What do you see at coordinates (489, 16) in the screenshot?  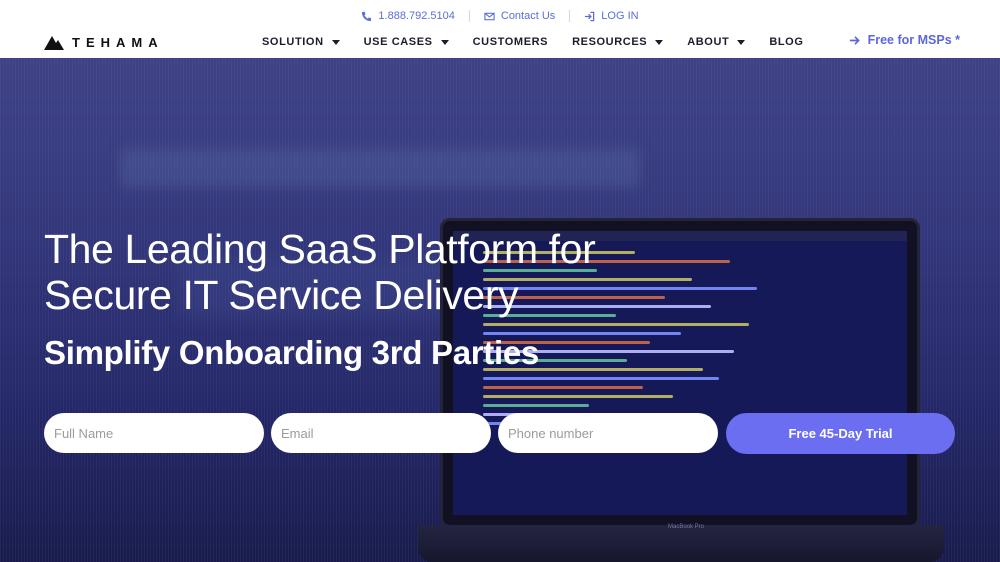 I see `envelope-icon` at bounding box center [489, 16].